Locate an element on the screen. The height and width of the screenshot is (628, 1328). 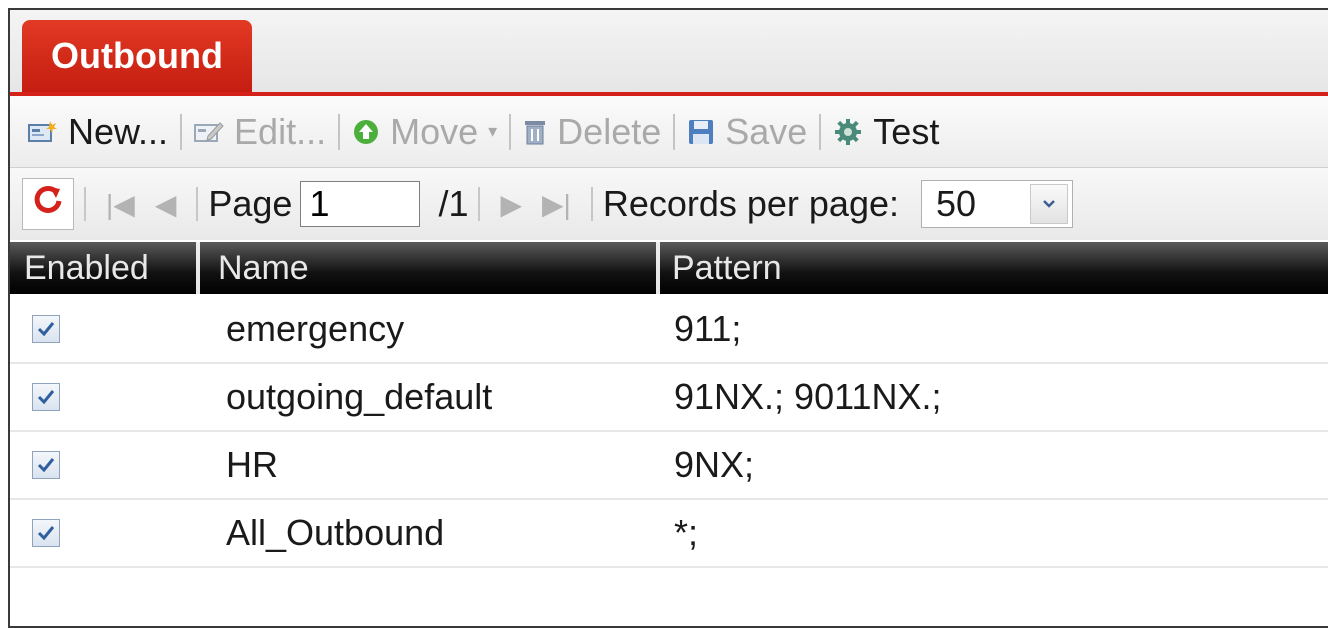
row-pattern: 9NX; is located at coordinates (714, 464).